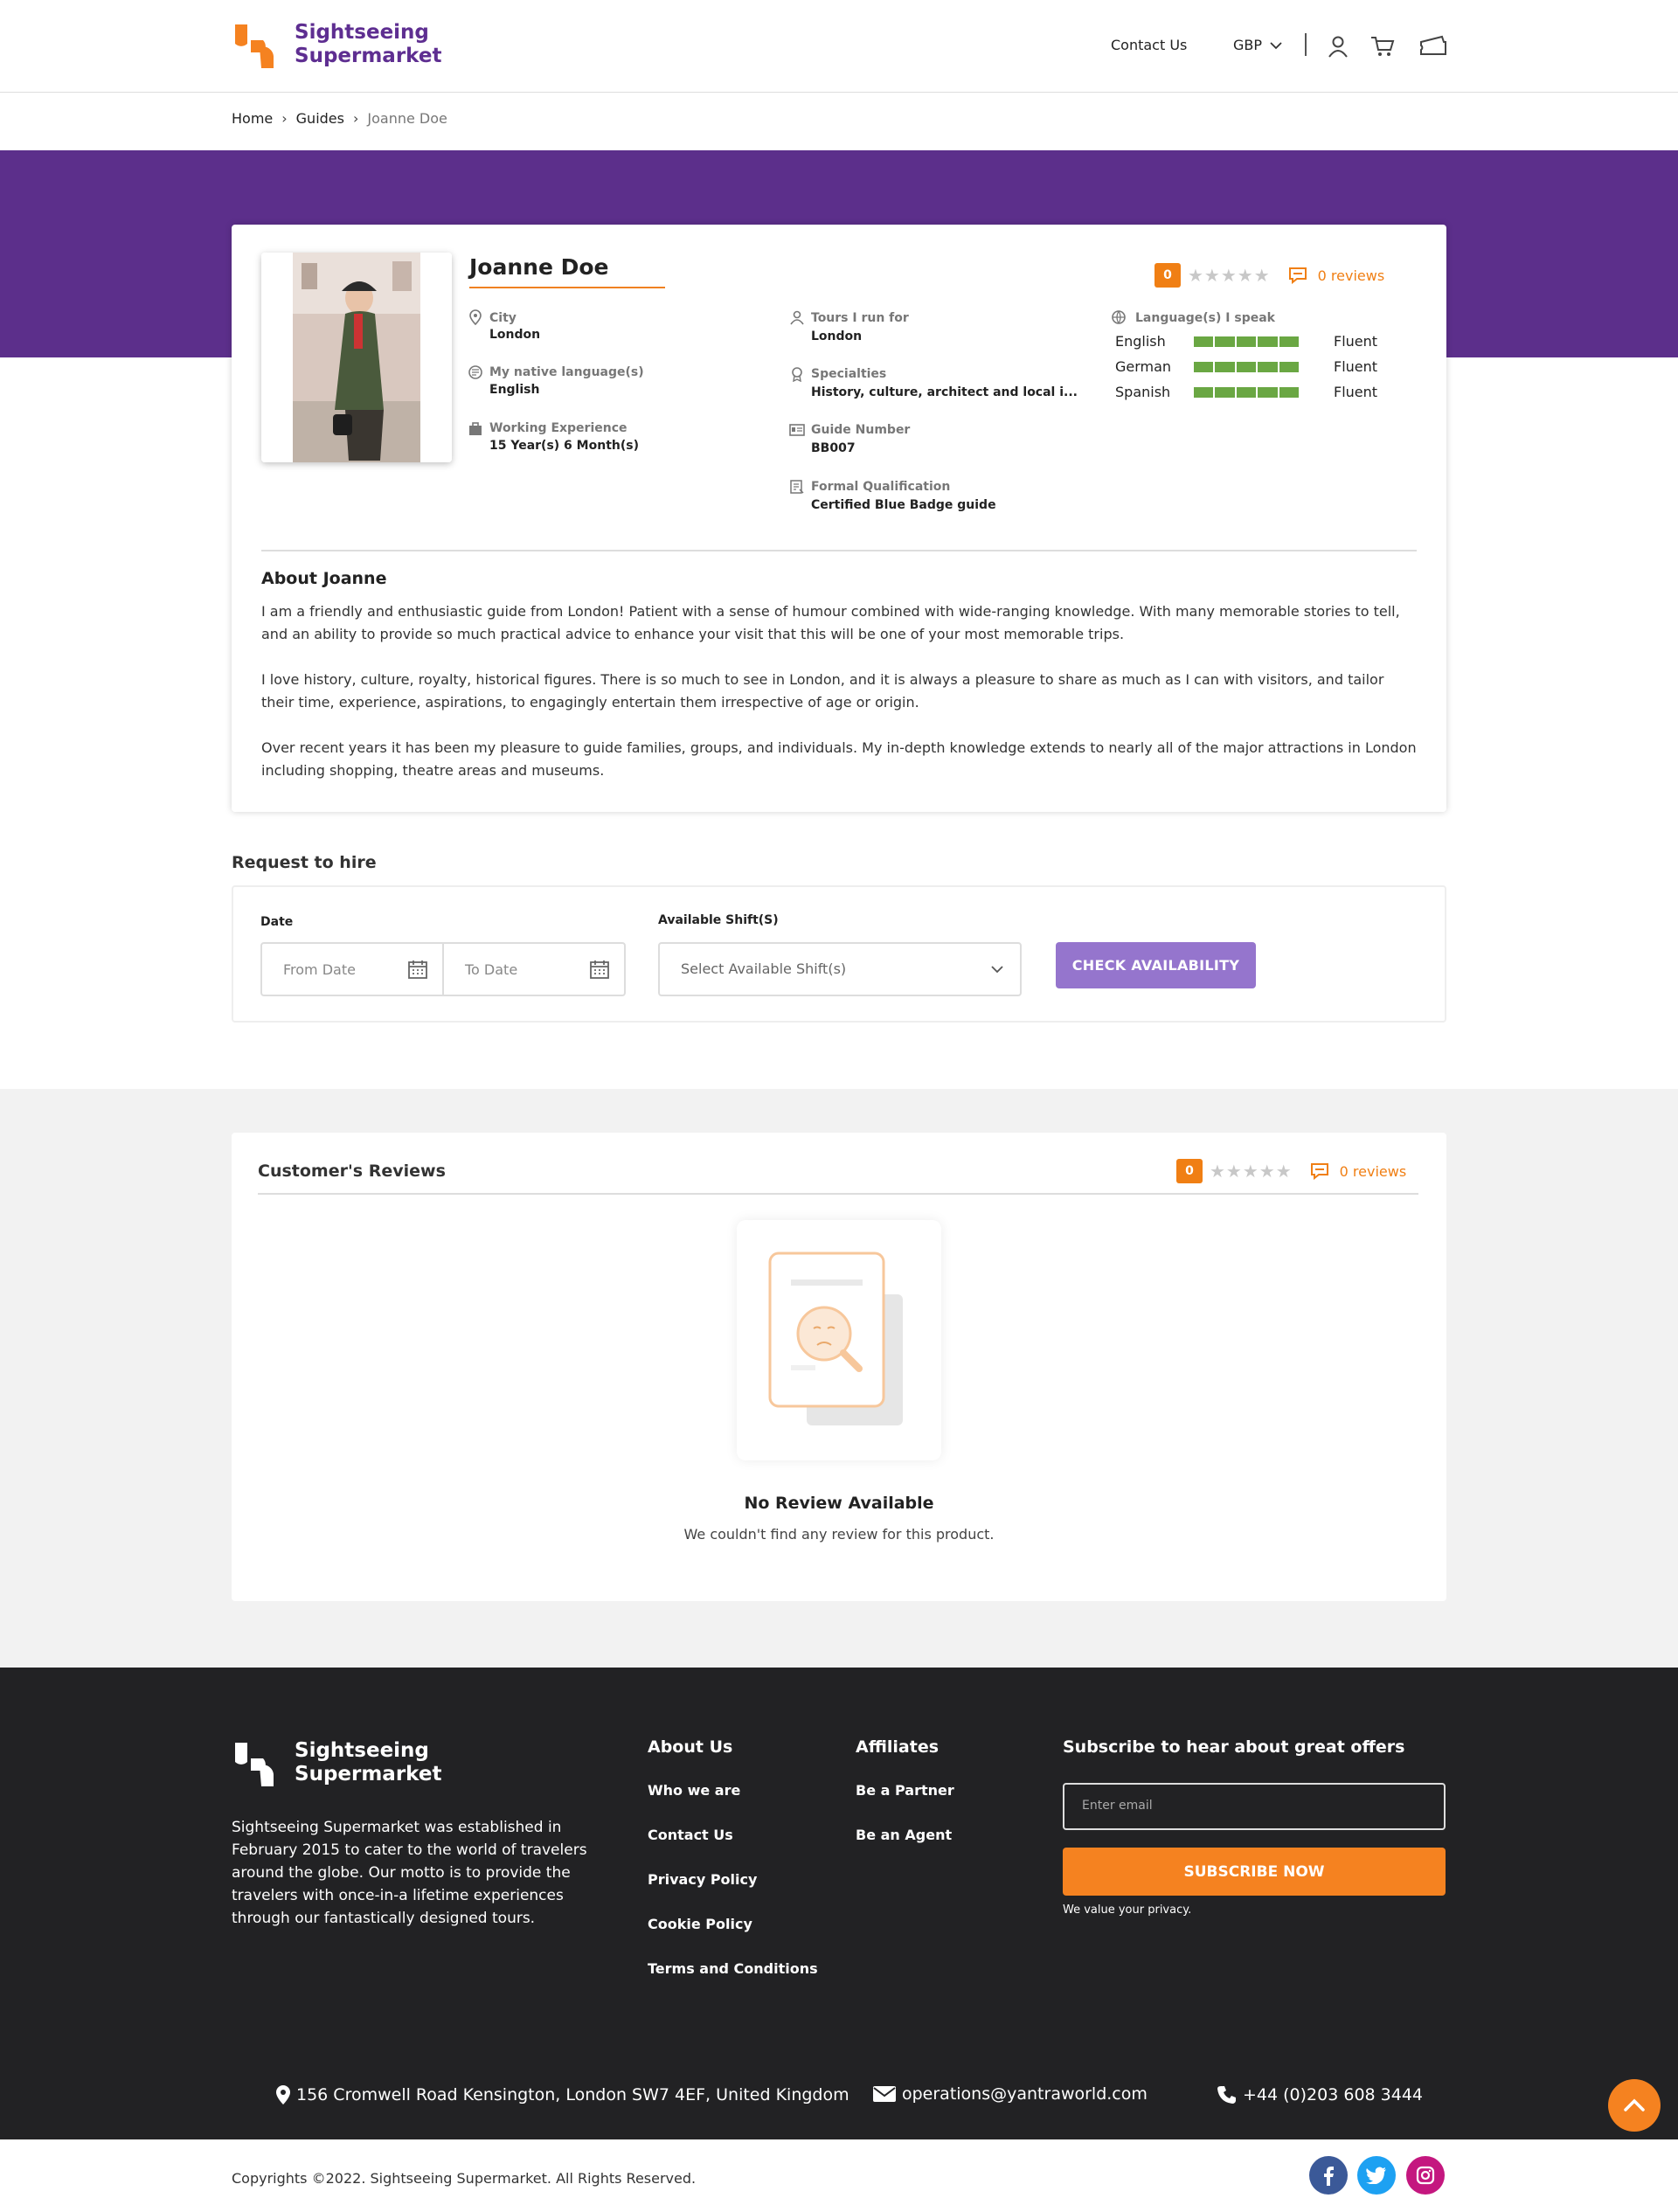  What do you see at coordinates (252, 118) in the screenshot?
I see `breadcrumb-home: Home` at bounding box center [252, 118].